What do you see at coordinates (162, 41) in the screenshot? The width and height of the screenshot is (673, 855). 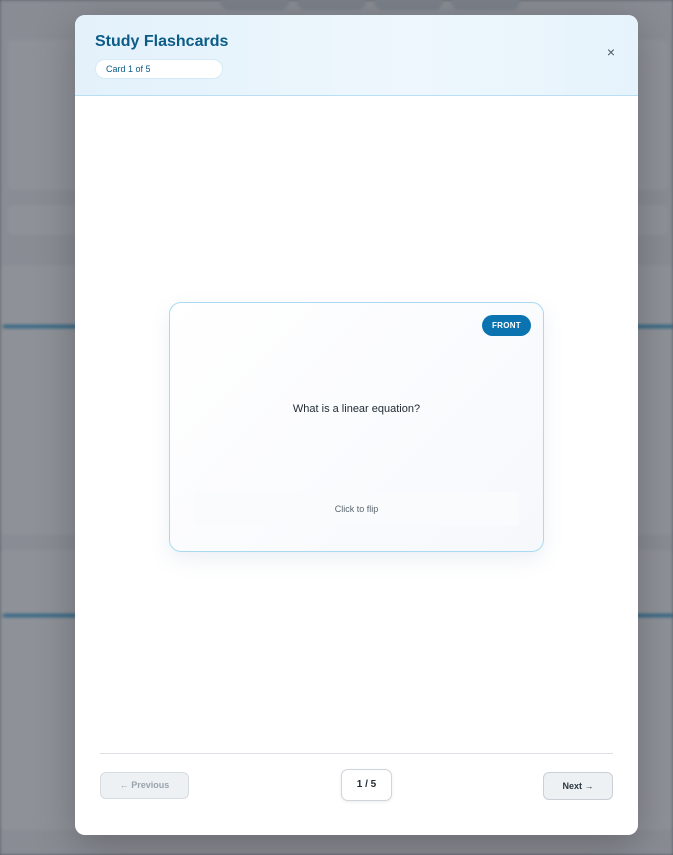 I see `modal-title: Study Flashcards` at bounding box center [162, 41].